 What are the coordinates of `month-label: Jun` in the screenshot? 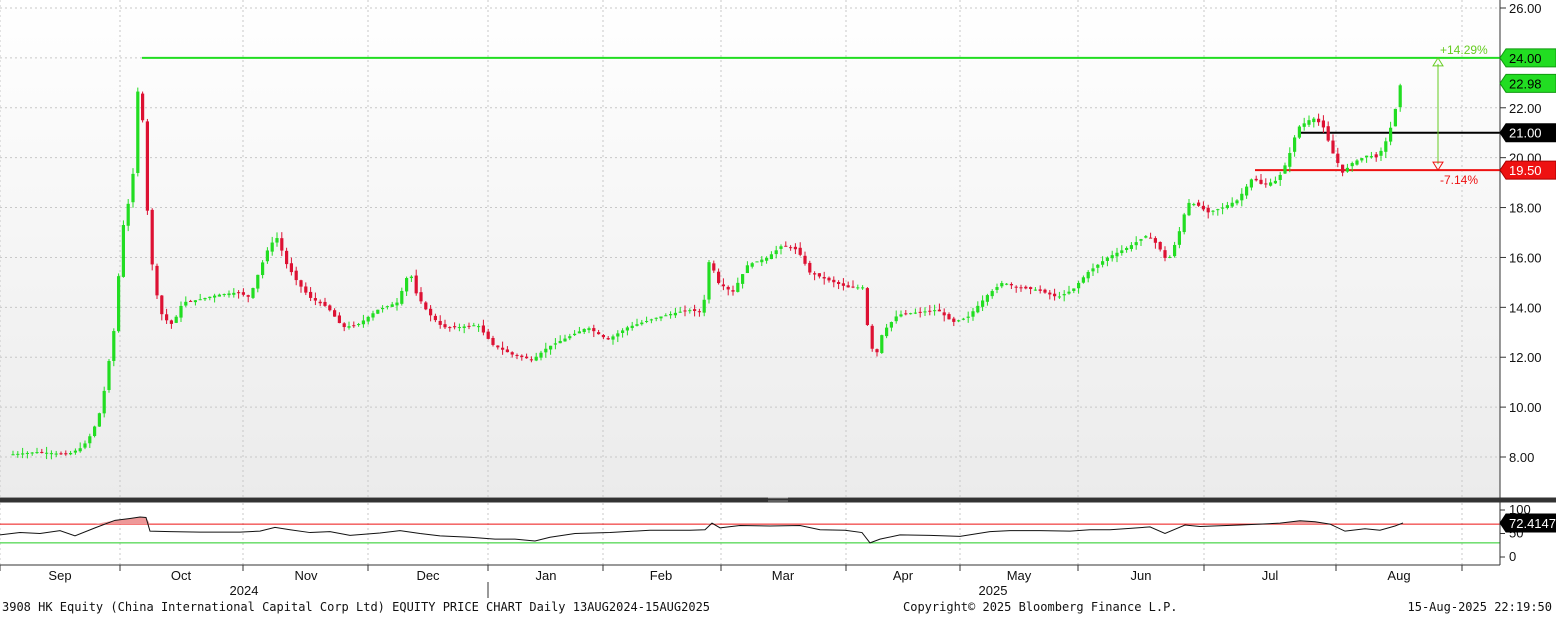 It's located at (1141, 575).